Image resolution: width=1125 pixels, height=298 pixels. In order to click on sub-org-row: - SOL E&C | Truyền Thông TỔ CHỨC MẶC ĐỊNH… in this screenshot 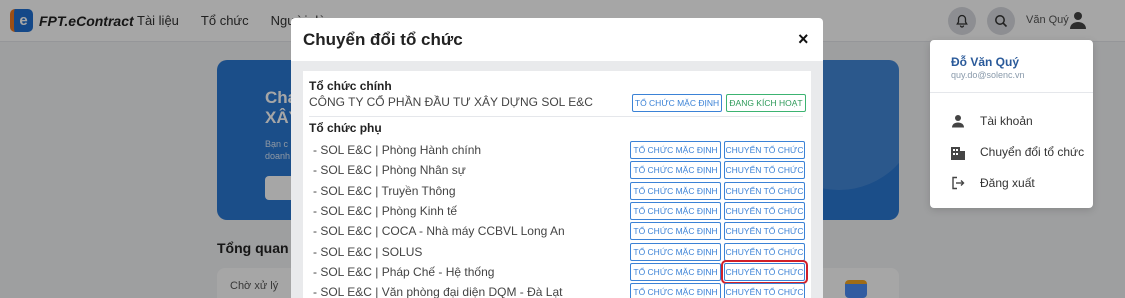, I will do `click(557, 191)`.